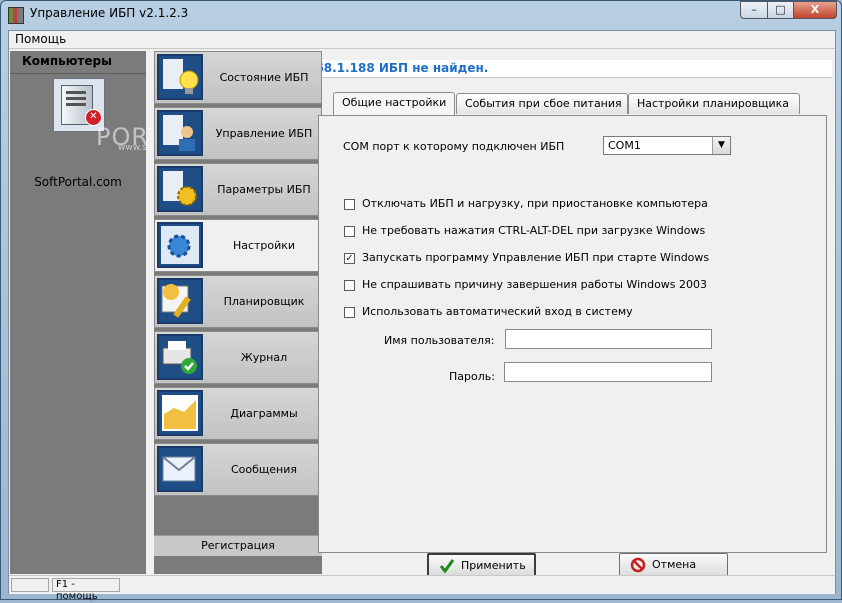 This screenshot has height=603, width=842. What do you see at coordinates (180, 301) in the screenshot?
I see `calendar-clock-icon` at bounding box center [180, 301].